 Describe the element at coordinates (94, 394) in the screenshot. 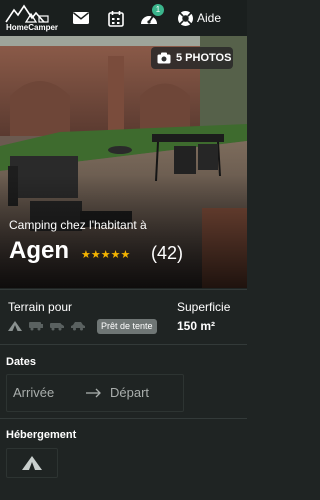

I see `arrow-right-icon` at that location.